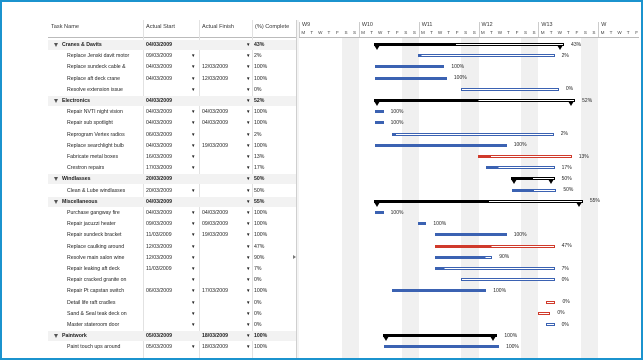 This screenshot has height=360, width=643. Describe the element at coordinates (105, 191) in the screenshot. I see `task-name: Clean & Lube windlasses` at that location.